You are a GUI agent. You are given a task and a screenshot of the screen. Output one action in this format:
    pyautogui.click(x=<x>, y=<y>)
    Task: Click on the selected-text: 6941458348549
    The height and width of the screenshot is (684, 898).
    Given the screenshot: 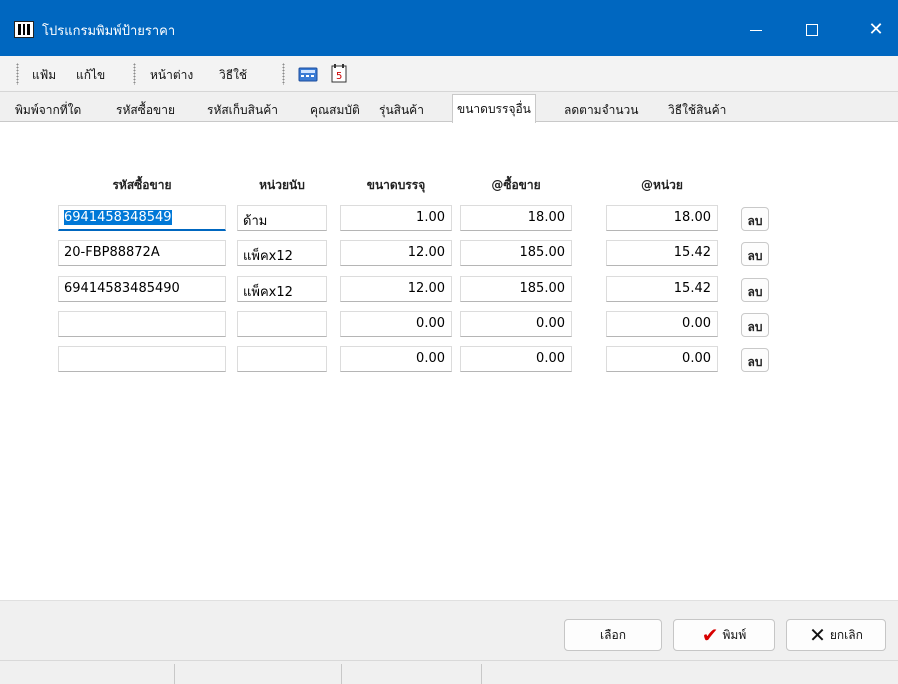 What is the action you would take?
    pyautogui.click(x=118, y=217)
    